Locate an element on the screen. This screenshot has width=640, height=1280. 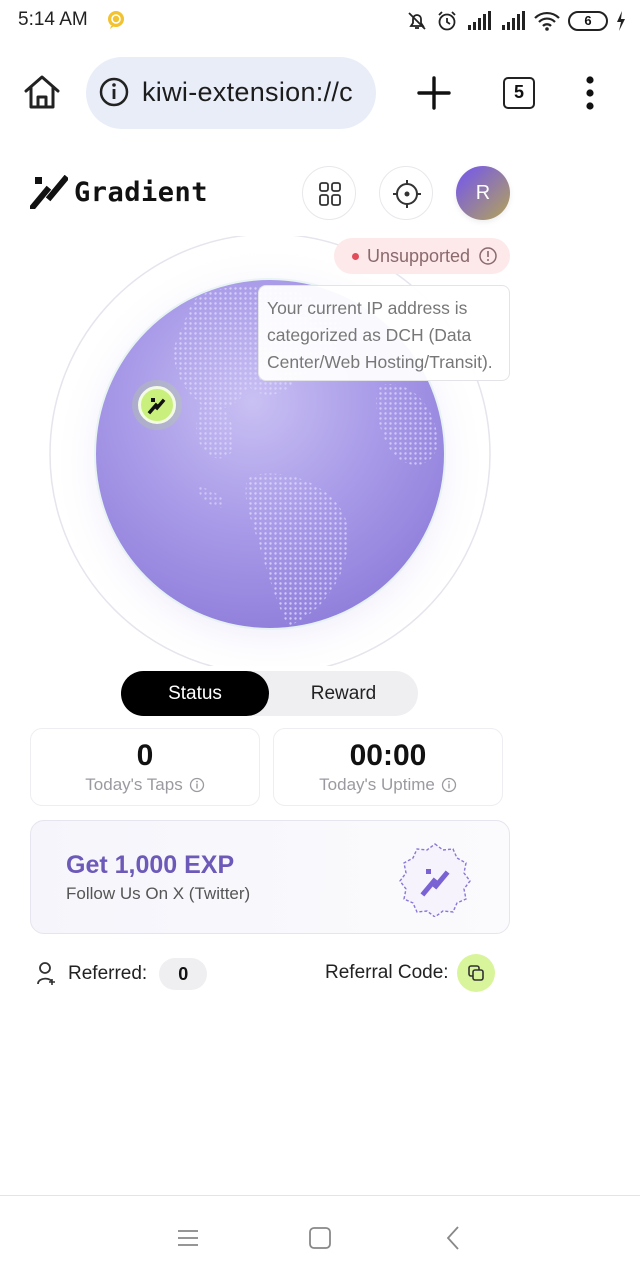
tab-status: Status is located at coordinates (195, 693).